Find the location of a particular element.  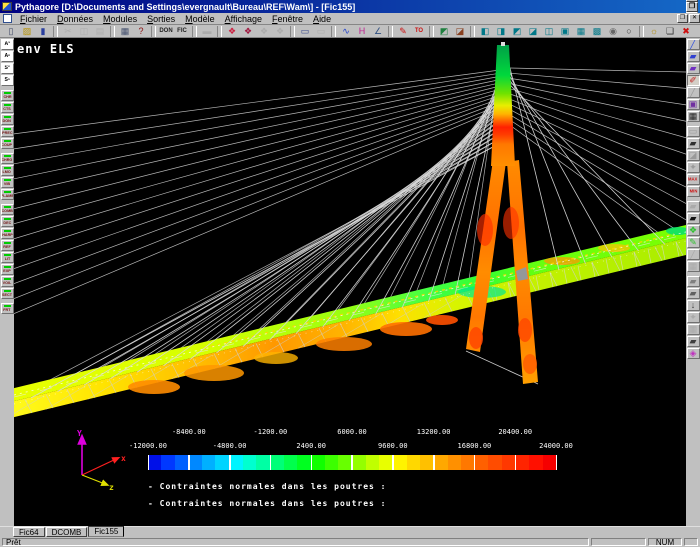

right-rail-grid-disabled-button: ▦ is located at coordinates (693, 266).